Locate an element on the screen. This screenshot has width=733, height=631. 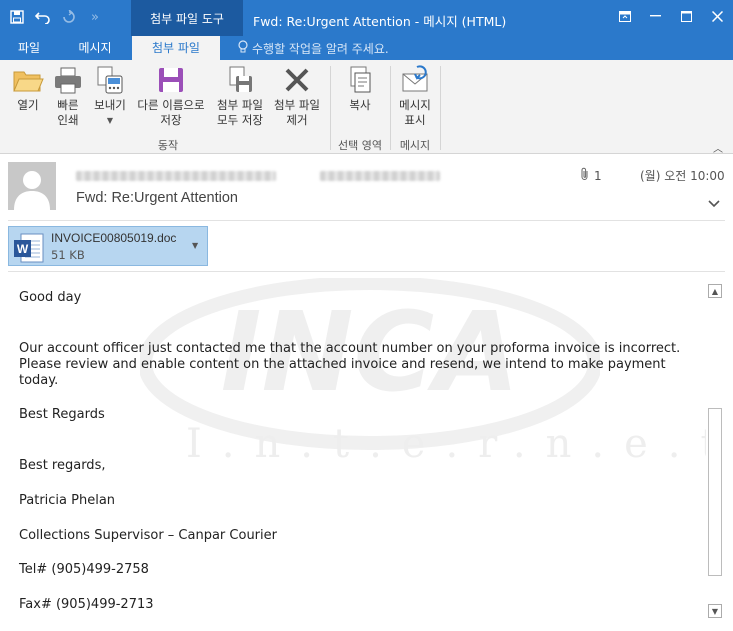
save-icon is located at coordinates (17, 17).